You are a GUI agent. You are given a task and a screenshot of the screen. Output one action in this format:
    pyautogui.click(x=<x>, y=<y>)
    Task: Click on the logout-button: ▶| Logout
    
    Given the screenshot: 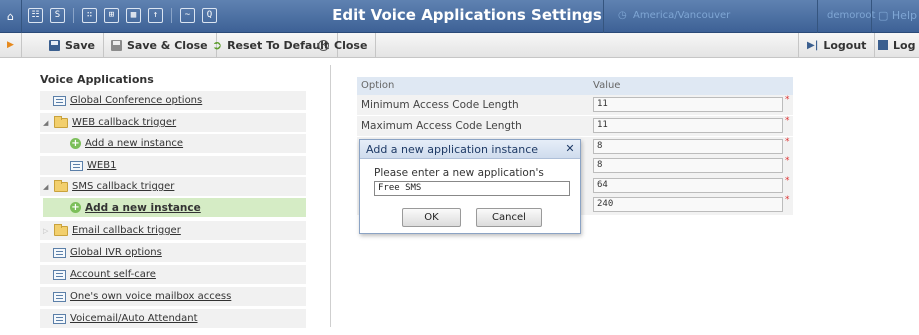 What is the action you would take?
    pyautogui.click(x=837, y=45)
    